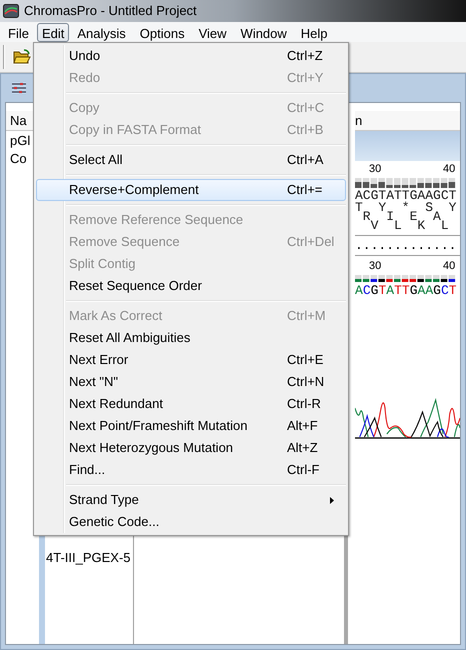 This screenshot has width=466, height=650. I want to click on translation-text: T Y * S Y, so click(405, 207).